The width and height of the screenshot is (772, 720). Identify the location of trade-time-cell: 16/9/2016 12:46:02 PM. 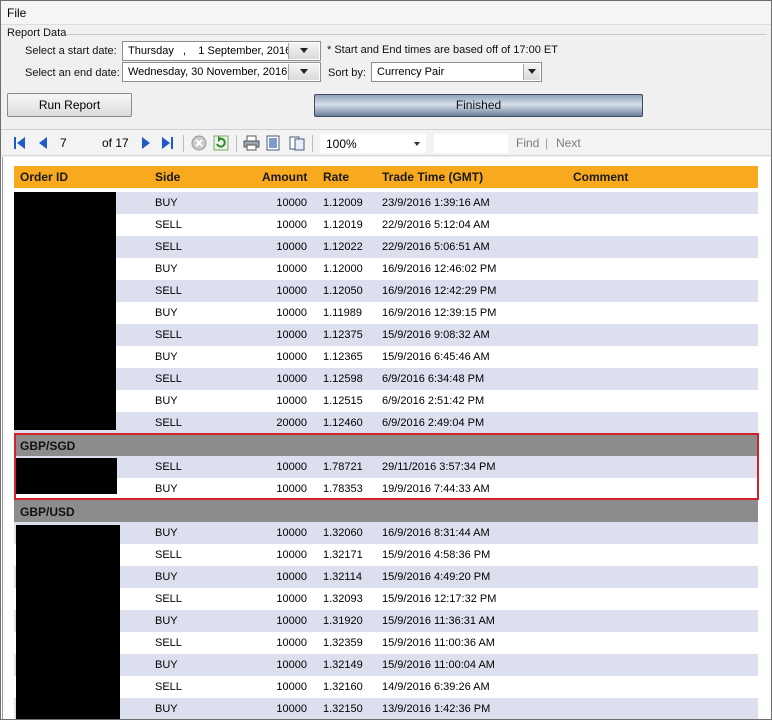
(439, 269).